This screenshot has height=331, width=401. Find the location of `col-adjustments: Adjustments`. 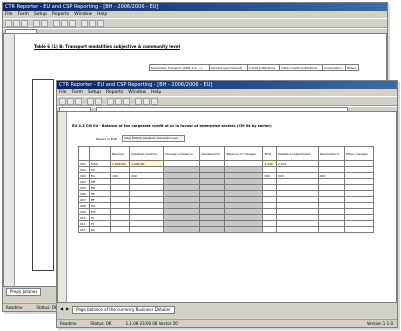

col-adjustments: Adjustments is located at coordinates (212, 153).